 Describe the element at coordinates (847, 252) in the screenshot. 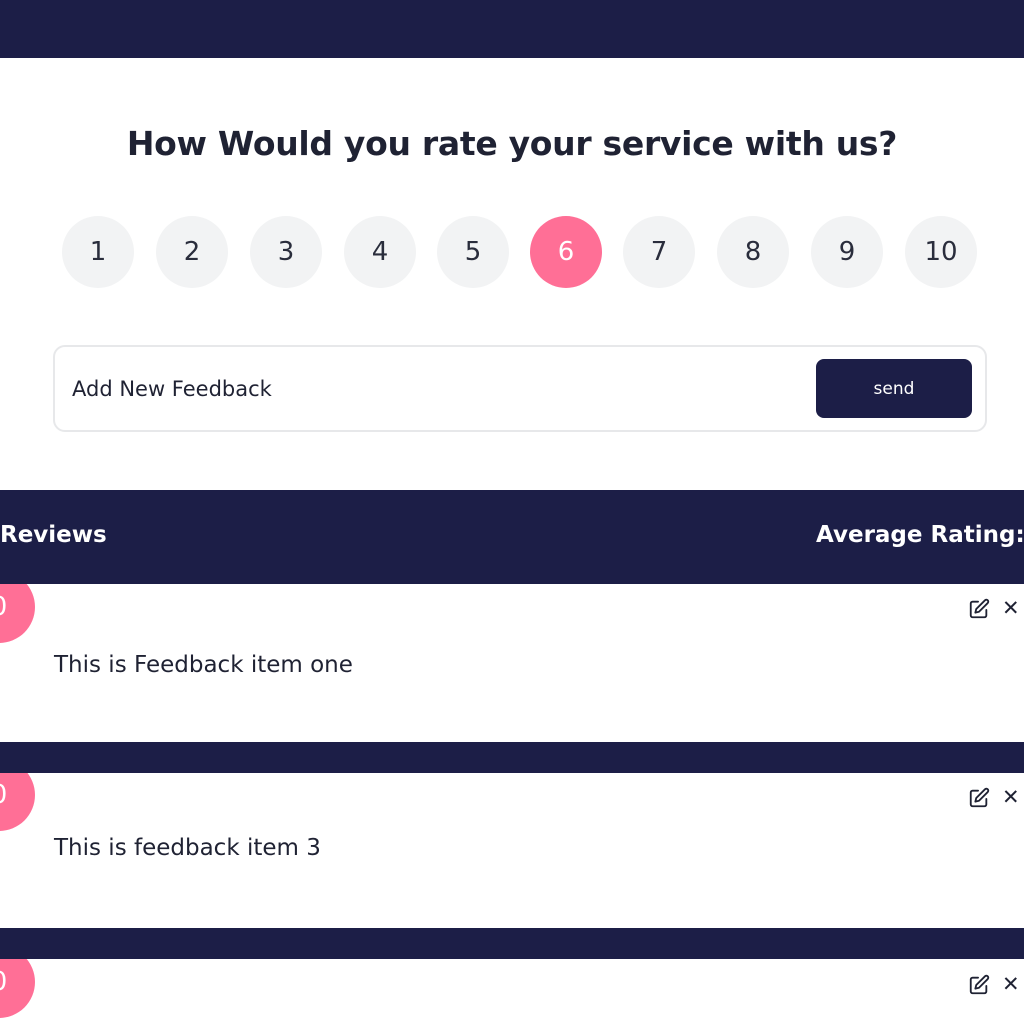

I see `rating-option-9: 9` at that location.